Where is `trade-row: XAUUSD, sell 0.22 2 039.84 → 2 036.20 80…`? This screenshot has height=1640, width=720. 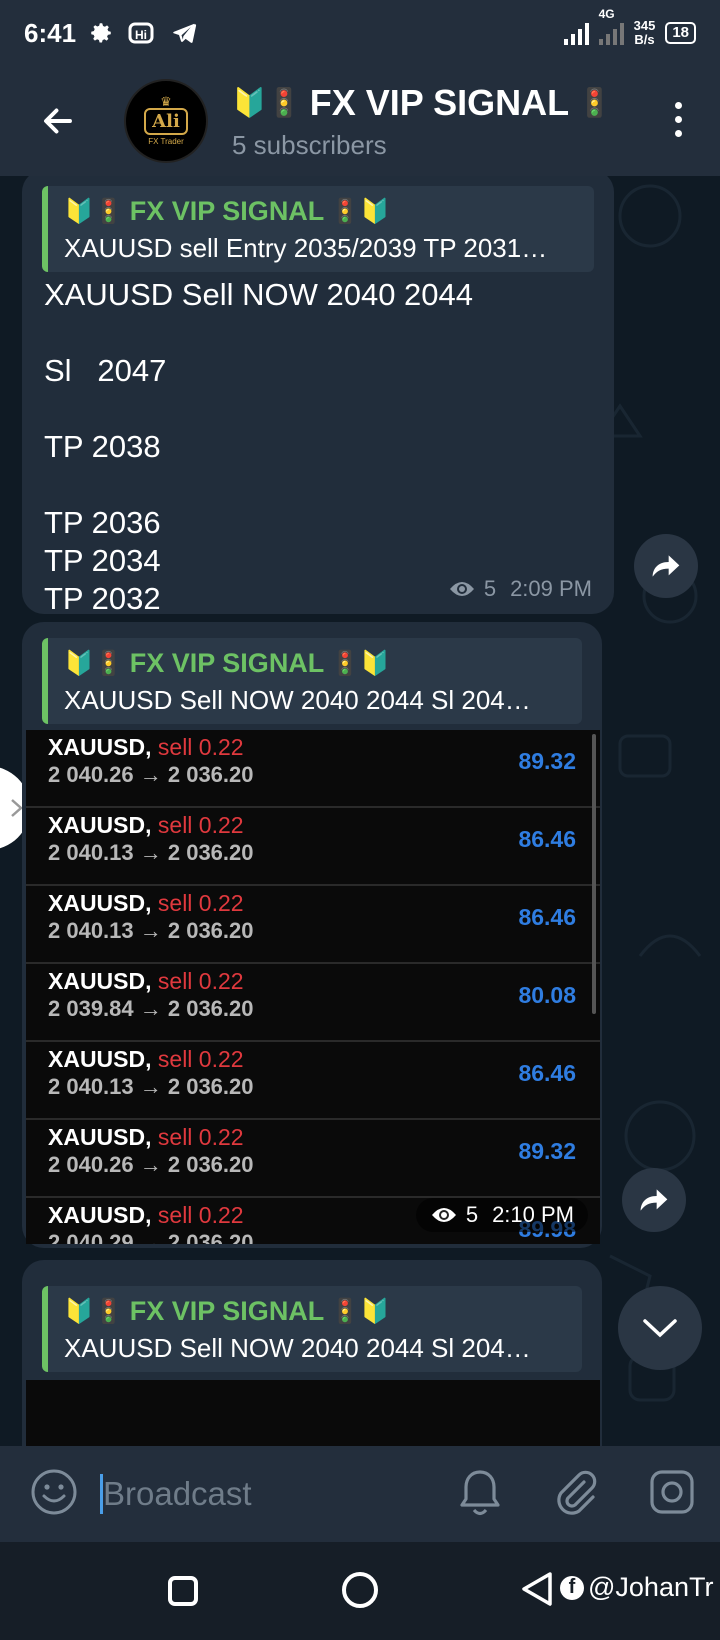
trade-row: XAUUSD, sell 0.22 2 039.84 → 2 036.20 80… is located at coordinates (313, 1003).